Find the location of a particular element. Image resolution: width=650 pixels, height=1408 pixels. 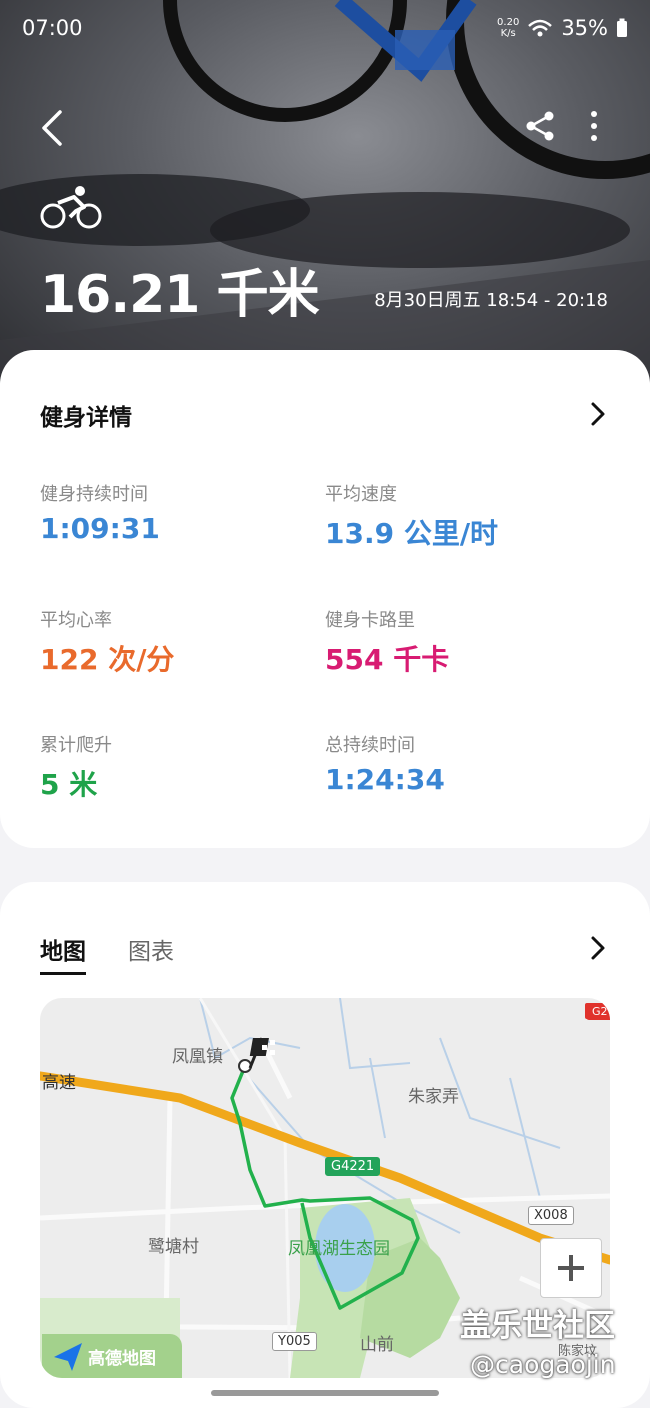

metric-label-duration: 健身持续时间 is located at coordinates (94, 494).